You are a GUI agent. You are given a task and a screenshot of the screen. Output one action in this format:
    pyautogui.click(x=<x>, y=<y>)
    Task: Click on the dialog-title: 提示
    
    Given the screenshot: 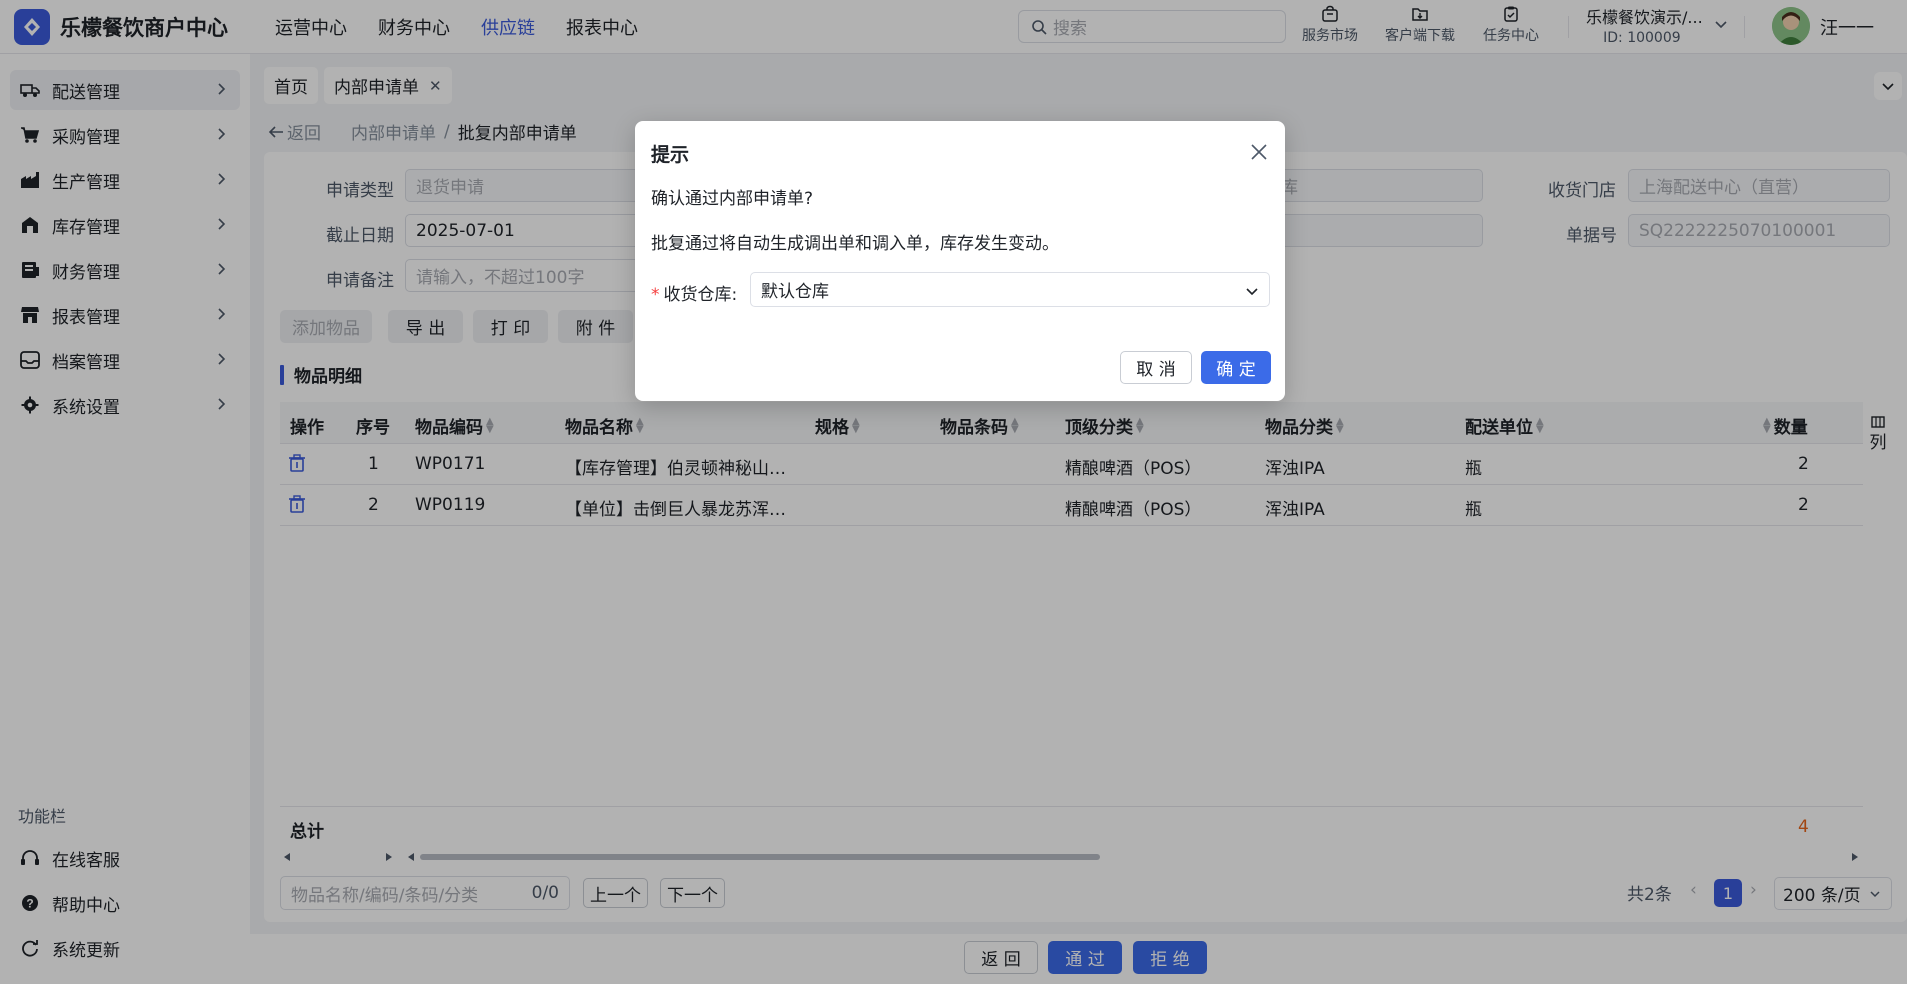 What is the action you would take?
    pyautogui.click(x=670, y=155)
    